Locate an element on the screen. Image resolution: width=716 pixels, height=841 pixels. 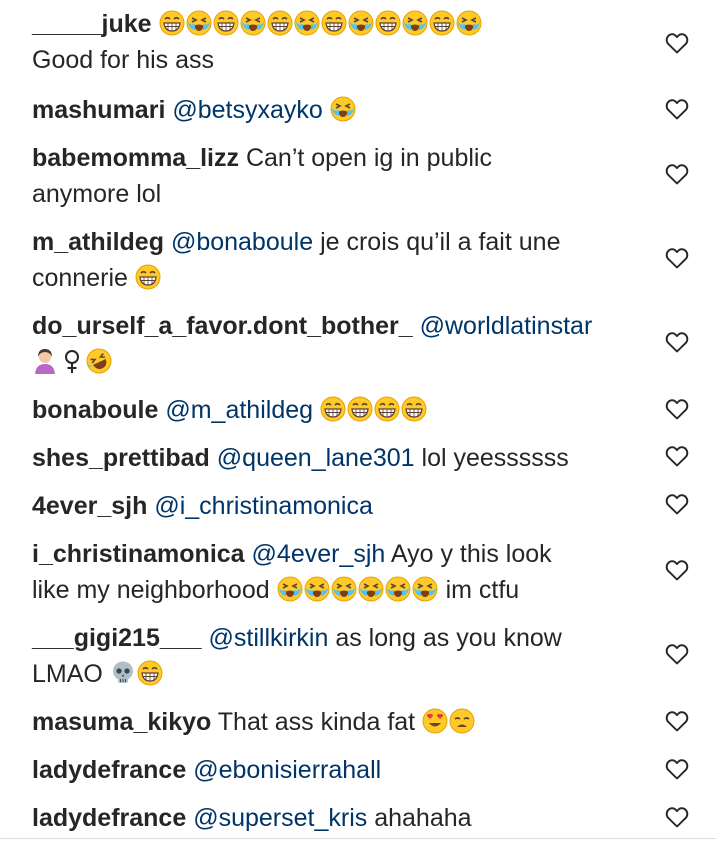
comment-username: masuma_kikyo is located at coordinates (121, 722).